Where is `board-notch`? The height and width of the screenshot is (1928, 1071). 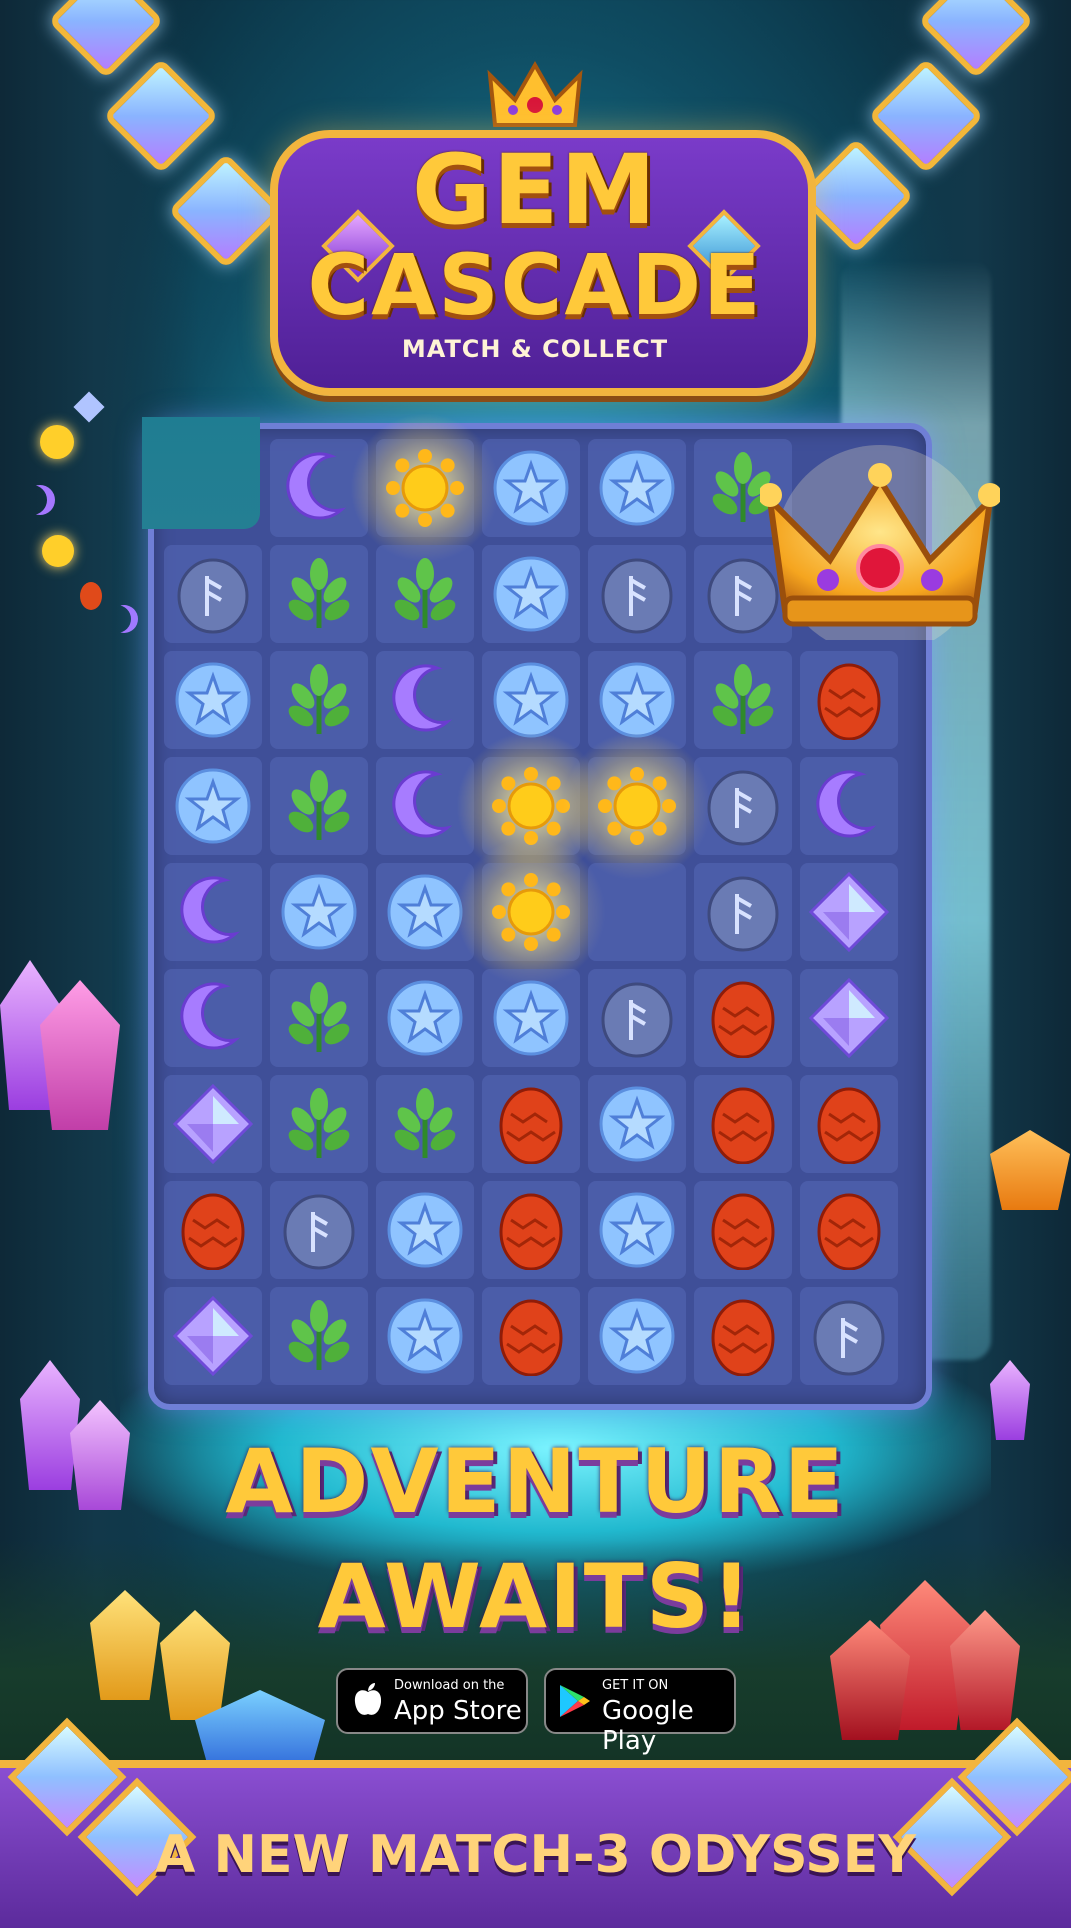
board-notch is located at coordinates (201, 473).